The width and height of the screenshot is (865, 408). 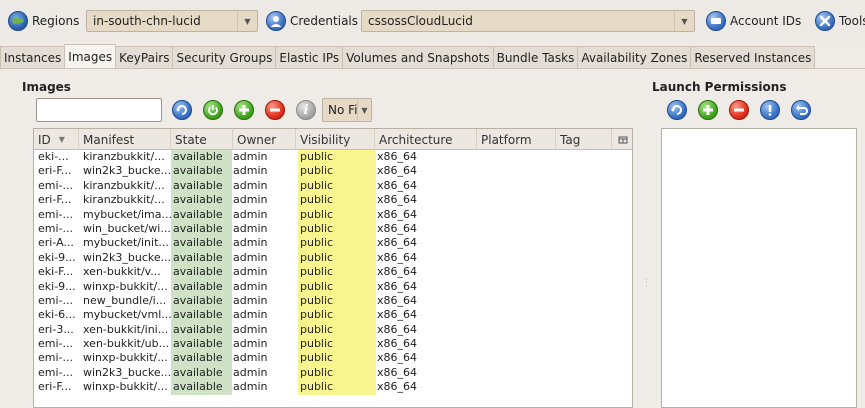 What do you see at coordinates (244, 110) in the screenshot?
I see `register-image-button` at bounding box center [244, 110].